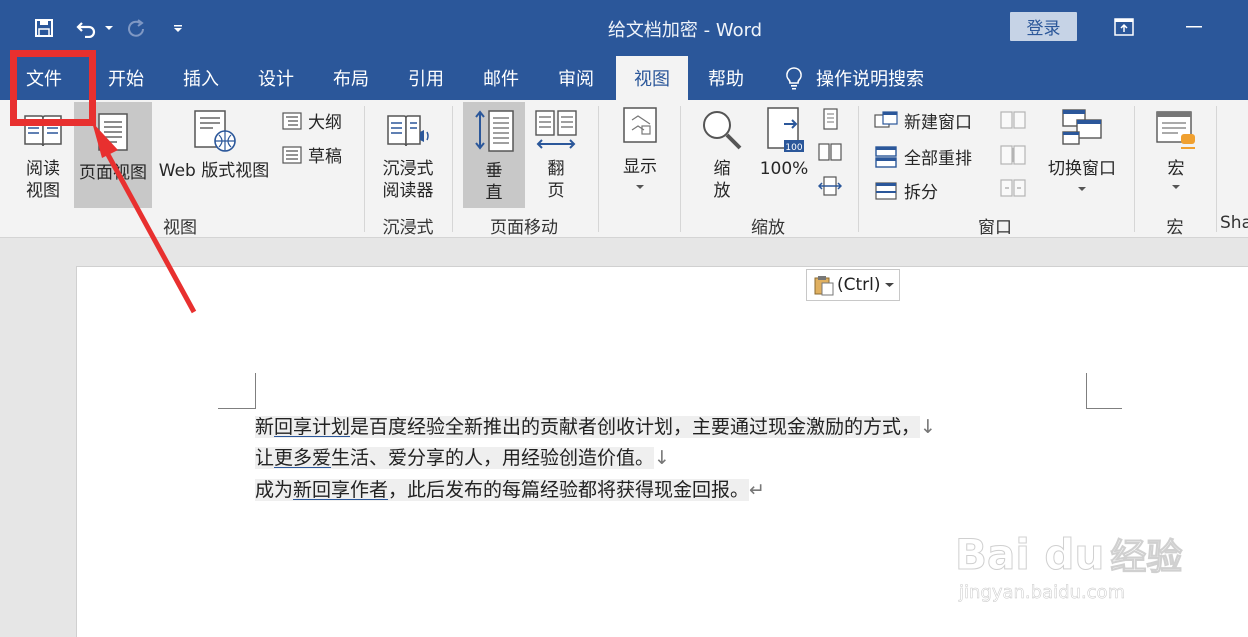 Image resolution: width=1248 pixels, height=637 pixels. What do you see at coordinates (768, 228) in the screenshot?
I see `zoom-group-label: 缩放` at bounding box center [768, 228].